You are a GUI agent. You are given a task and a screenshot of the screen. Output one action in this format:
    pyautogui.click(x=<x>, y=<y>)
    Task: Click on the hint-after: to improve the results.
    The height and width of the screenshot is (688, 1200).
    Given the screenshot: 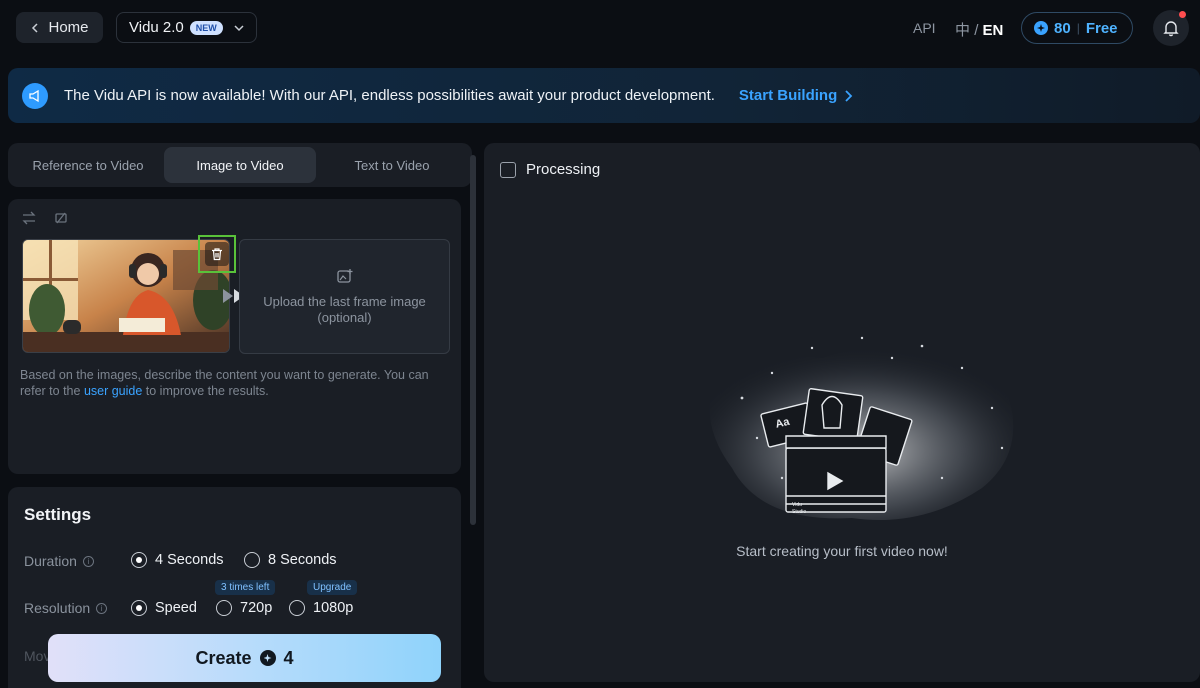 What is the action you would take?
    pyautogui.click(x=205, y=391)
    